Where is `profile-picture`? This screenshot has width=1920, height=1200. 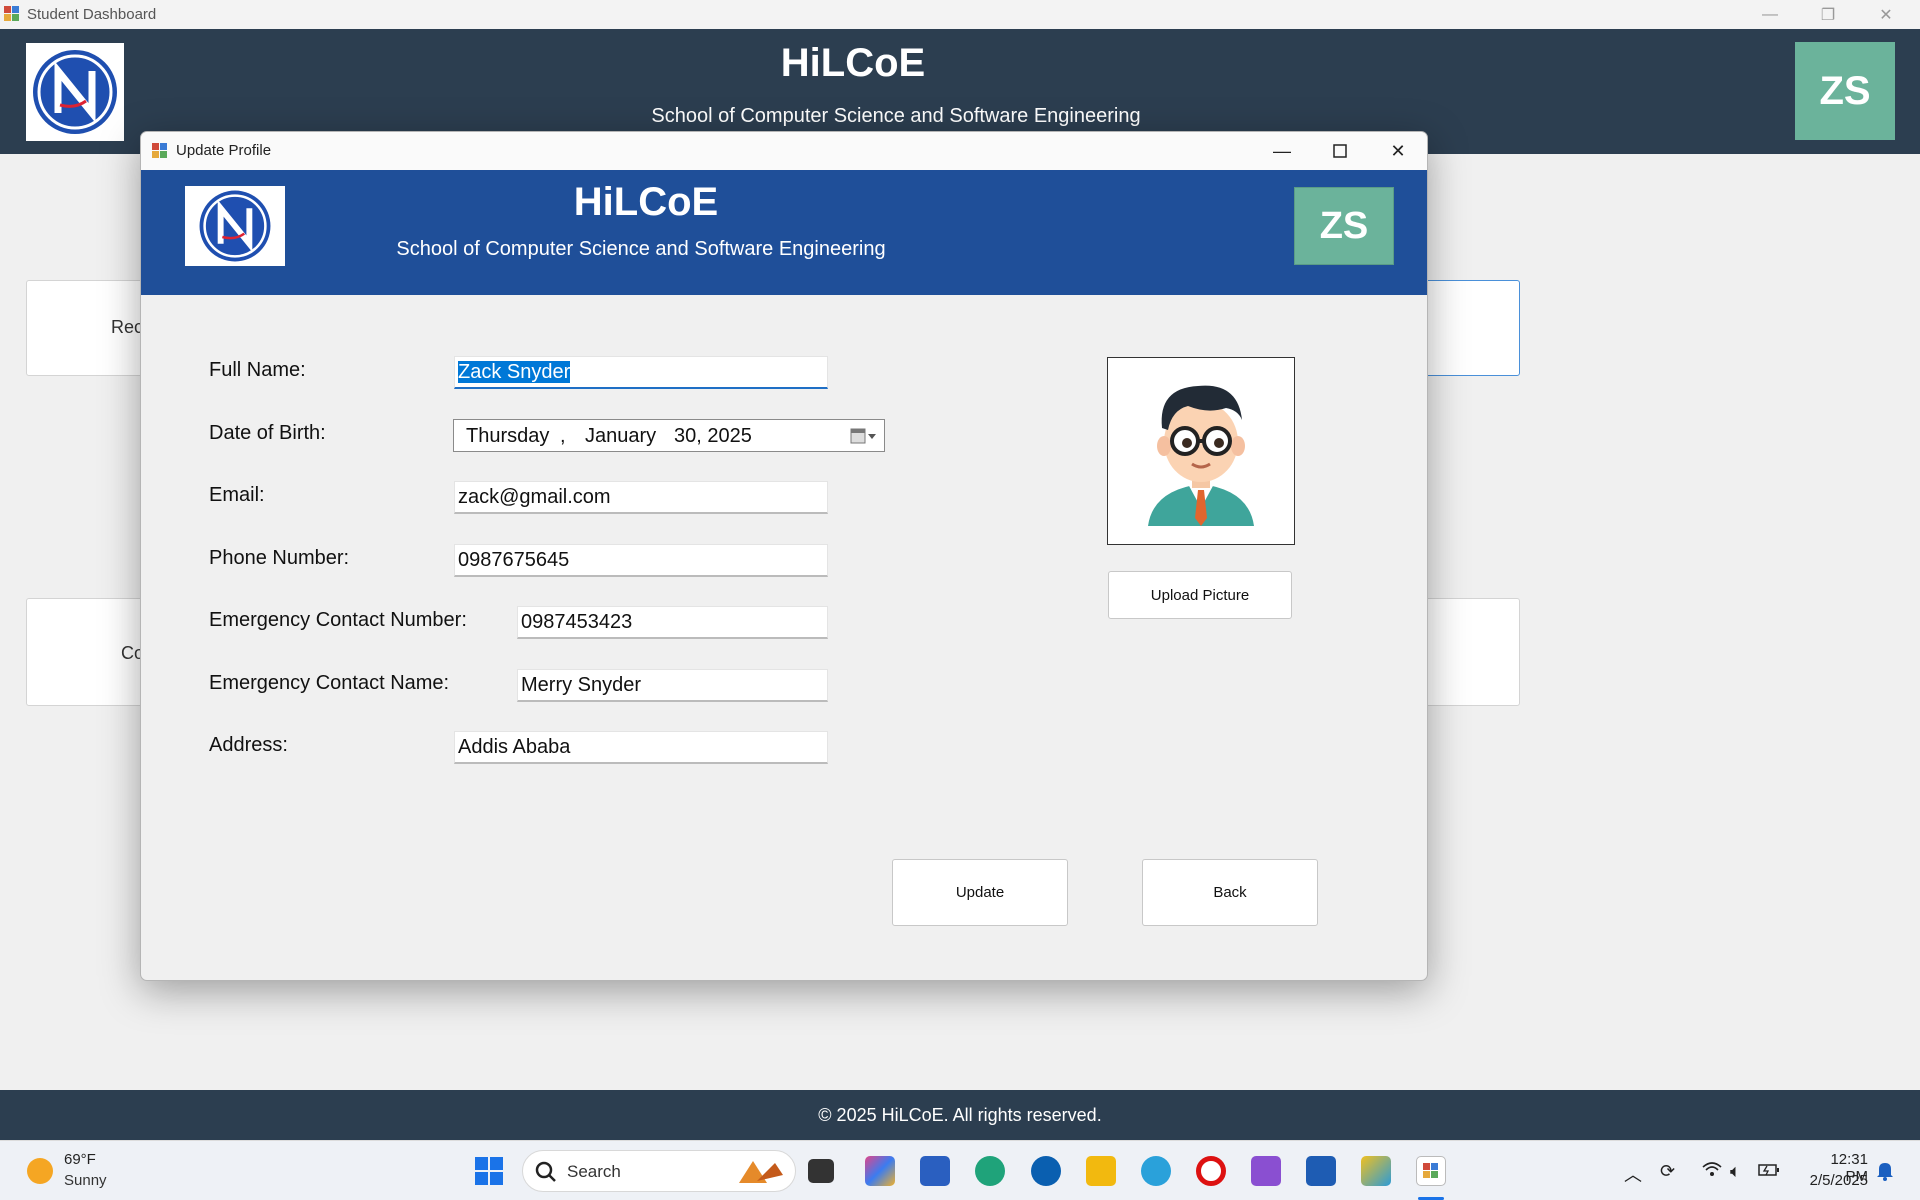
profile-picture is located at coordinates (1201, 451).